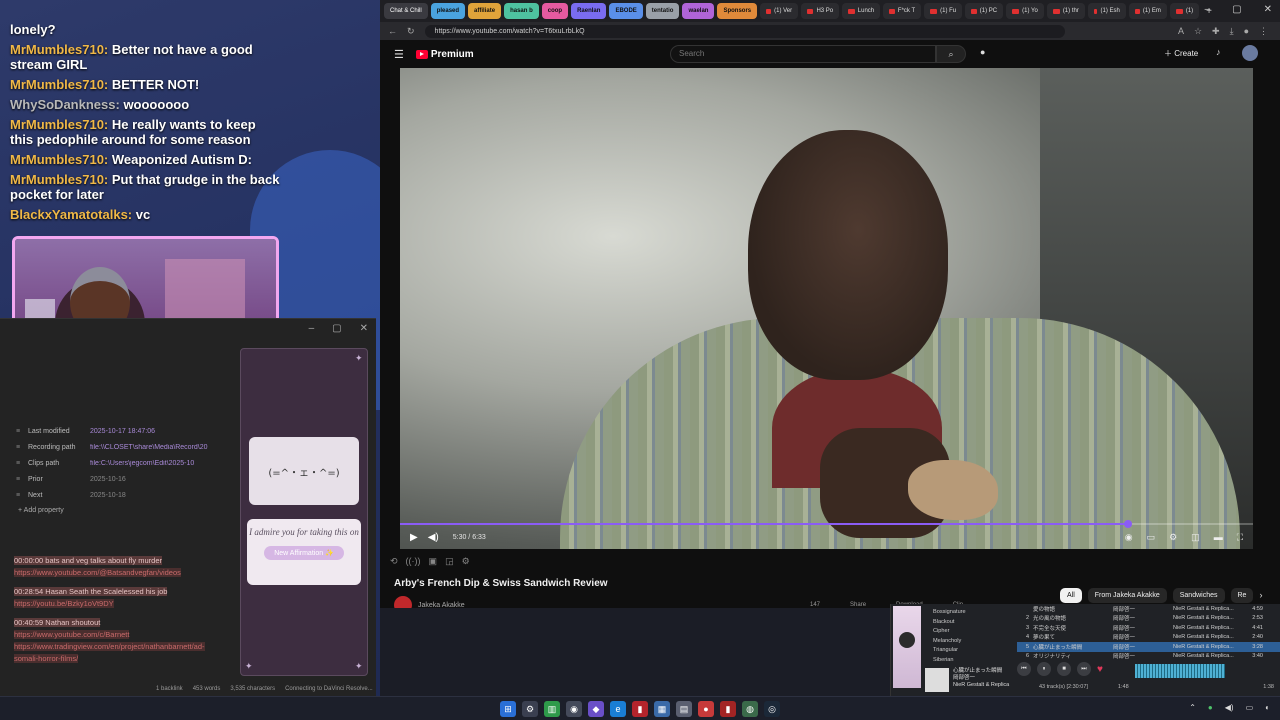 The width and height of the screenshot is (1280, 720). Describe the element at coordinates (943, 11) in the screenshot. I see `tab-youtube: (1) Fu` at that location.